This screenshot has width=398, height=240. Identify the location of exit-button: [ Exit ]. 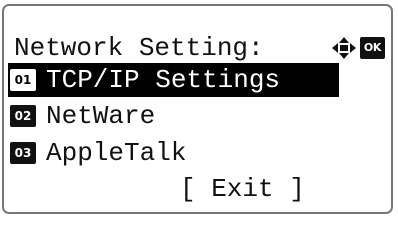
(242, 189).